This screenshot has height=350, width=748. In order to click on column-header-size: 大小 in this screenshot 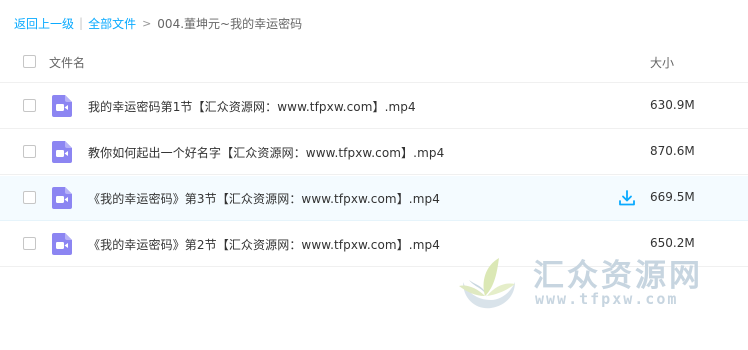, I will do `click(662, 62)`.